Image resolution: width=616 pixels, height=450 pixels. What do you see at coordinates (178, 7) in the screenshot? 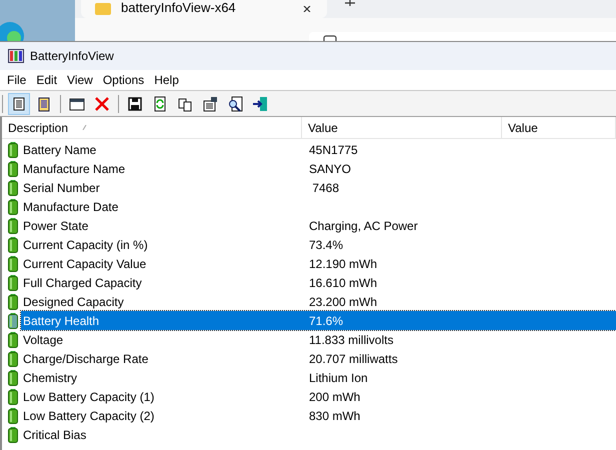
I see `tab-title: batteryInfoView-x64` at bounding box center [178, 7].